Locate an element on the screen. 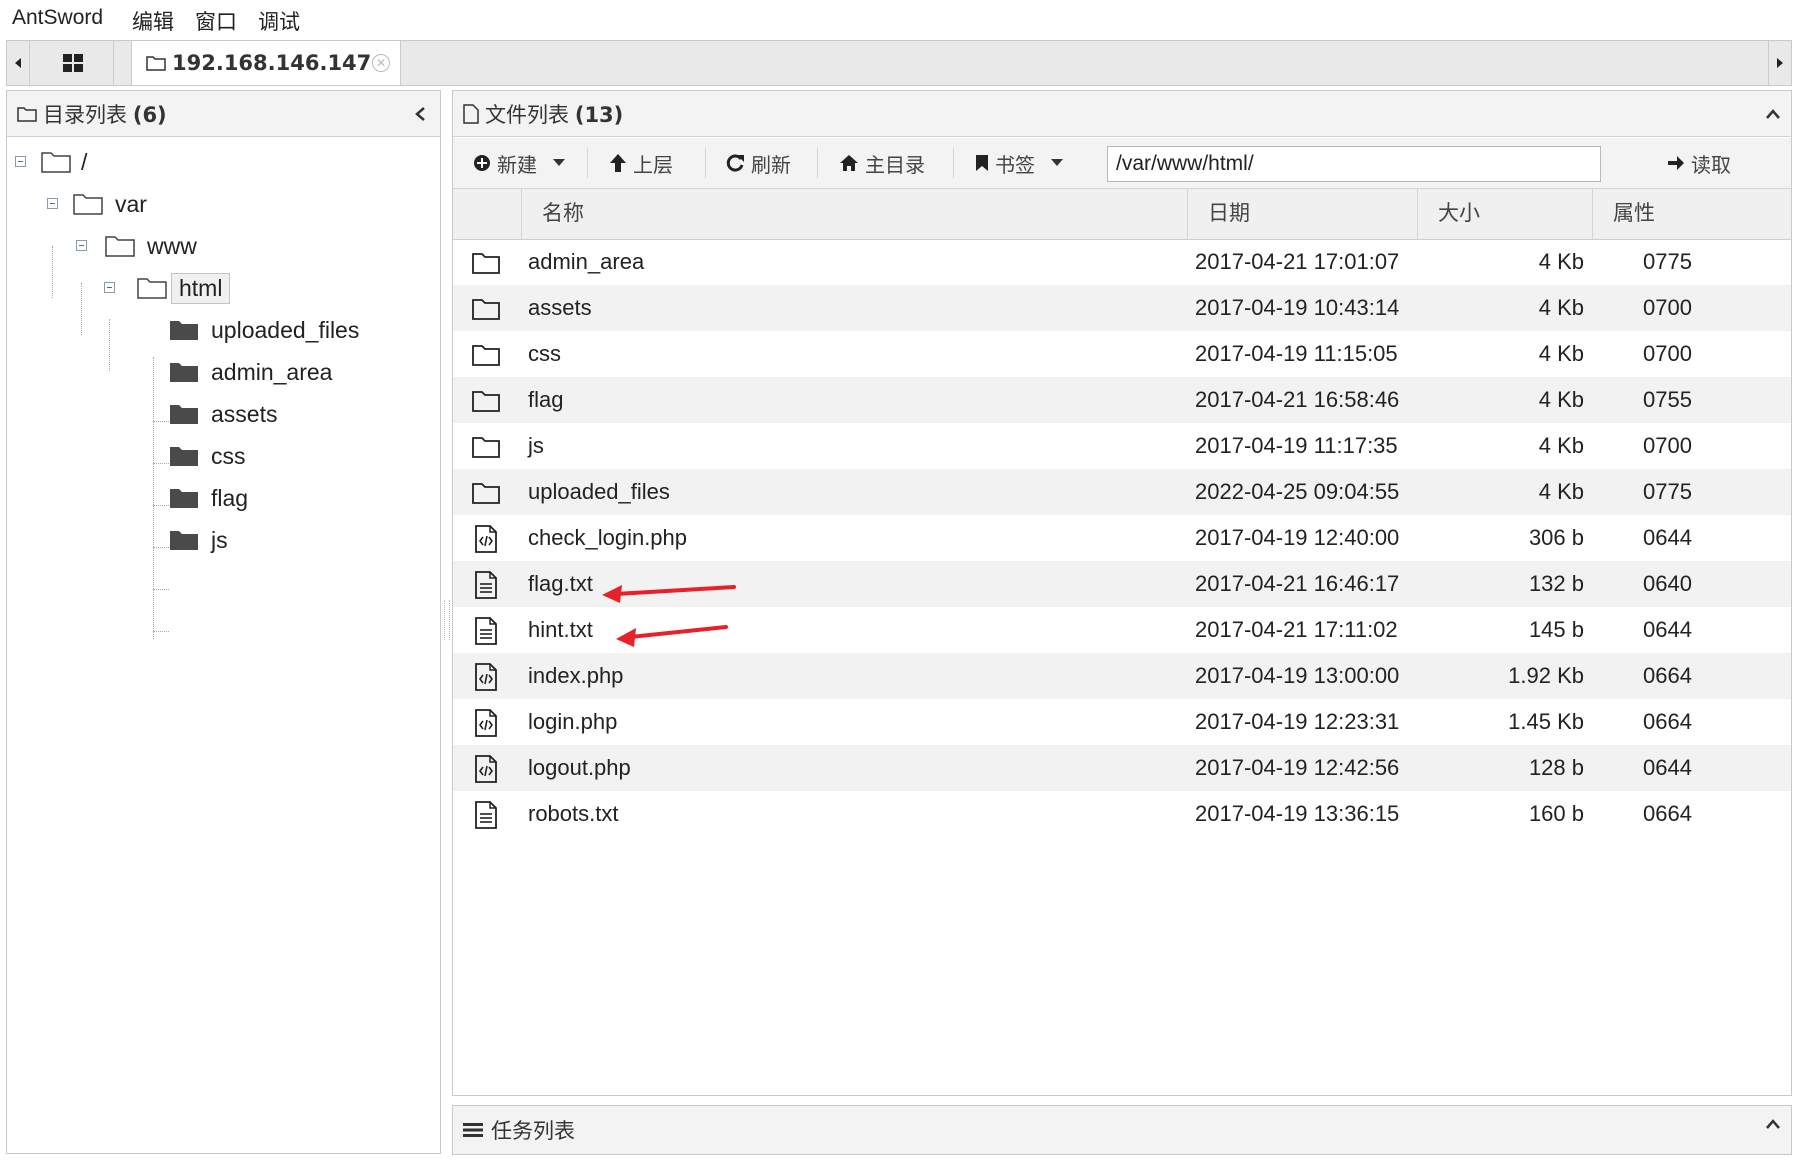  file-date: 2022-04-25 09:04:55 is located at coordinates (1297, 491).